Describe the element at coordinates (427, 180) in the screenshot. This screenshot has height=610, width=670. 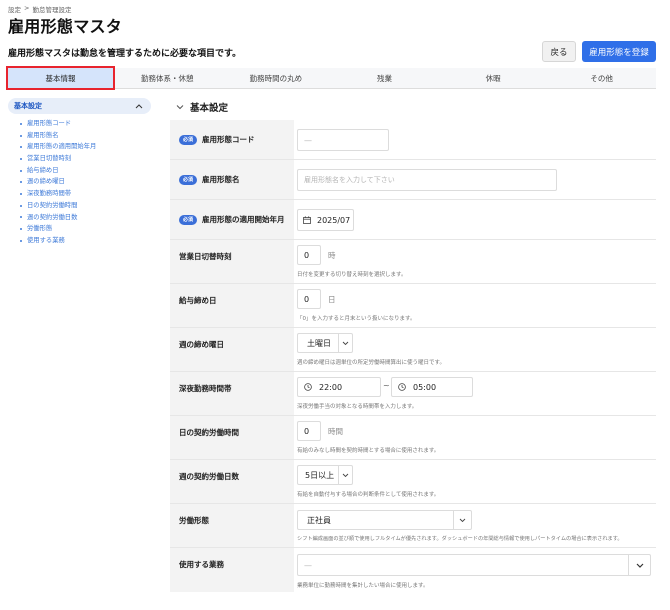
I see `employment-name-input: 雇用形態名を入力して下さい` at that location.